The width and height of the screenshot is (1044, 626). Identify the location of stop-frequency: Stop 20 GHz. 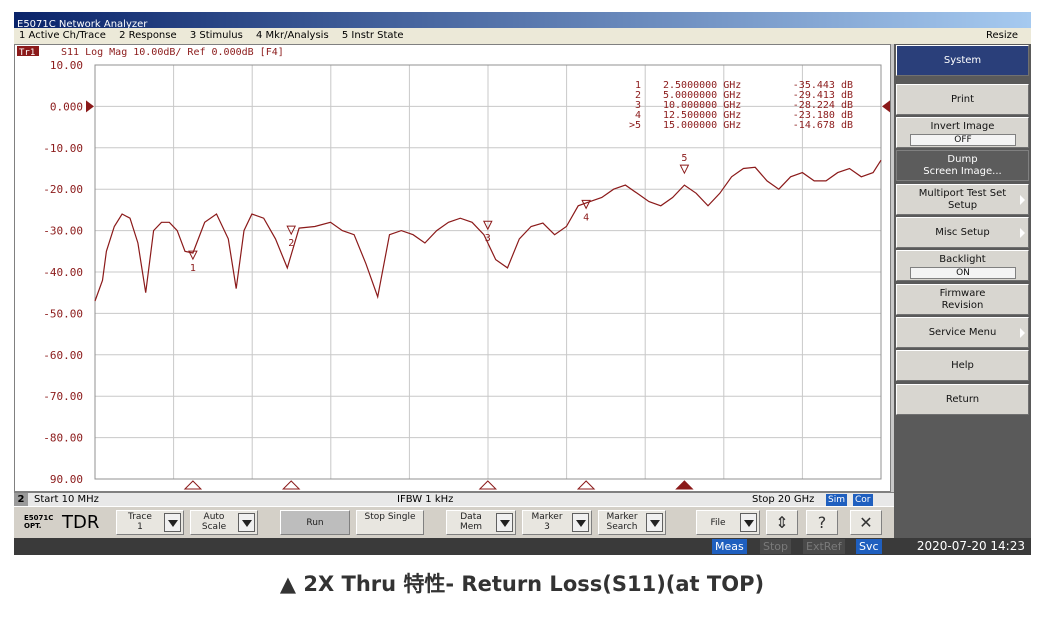
(783, 499).